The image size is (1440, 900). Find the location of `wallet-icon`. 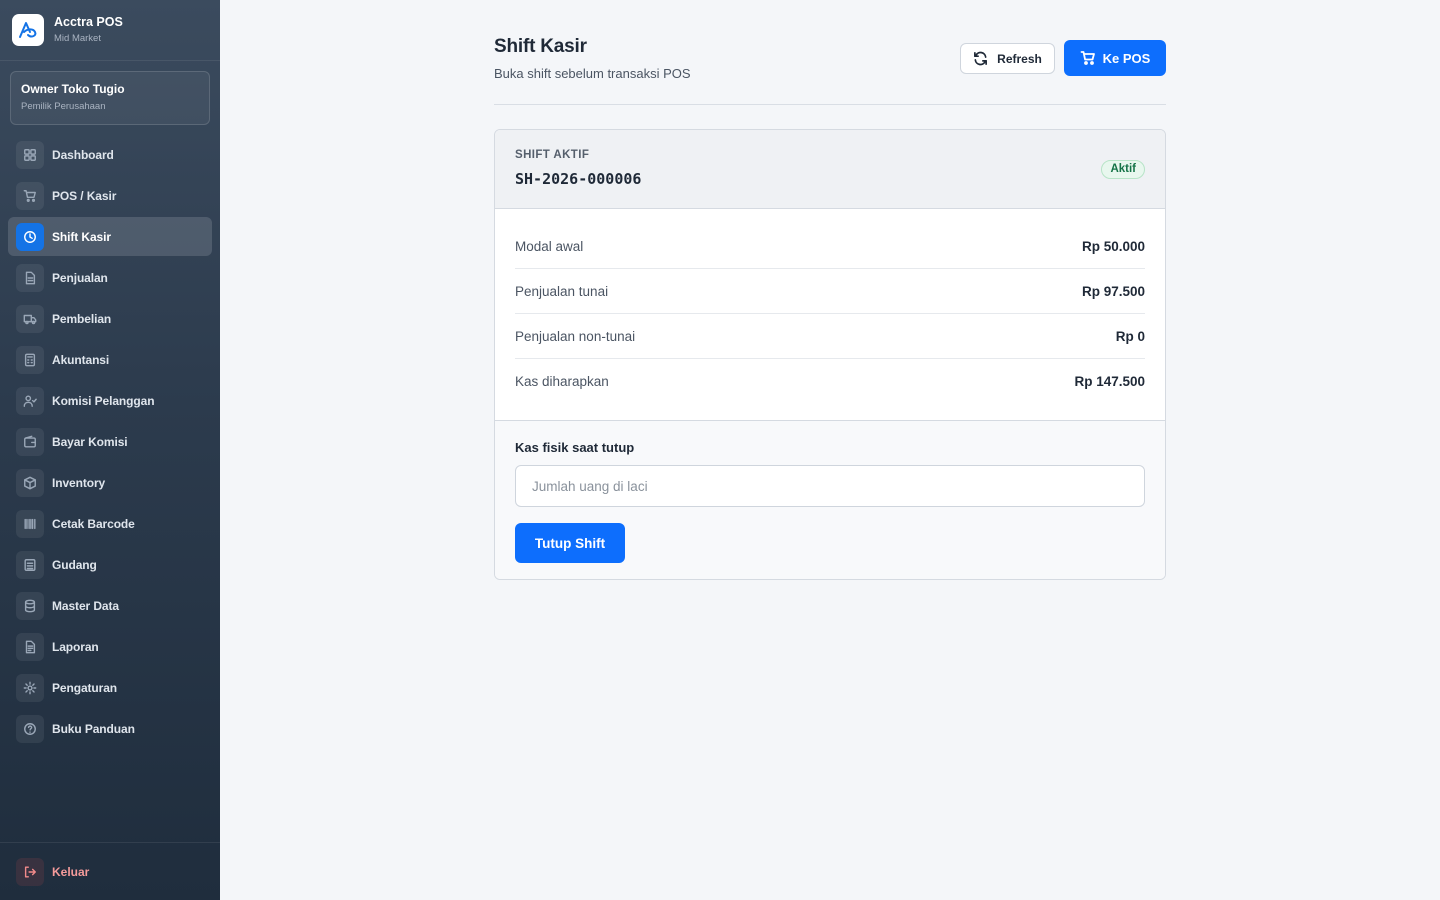

wallet-icon is located at coordinates (30, 441).